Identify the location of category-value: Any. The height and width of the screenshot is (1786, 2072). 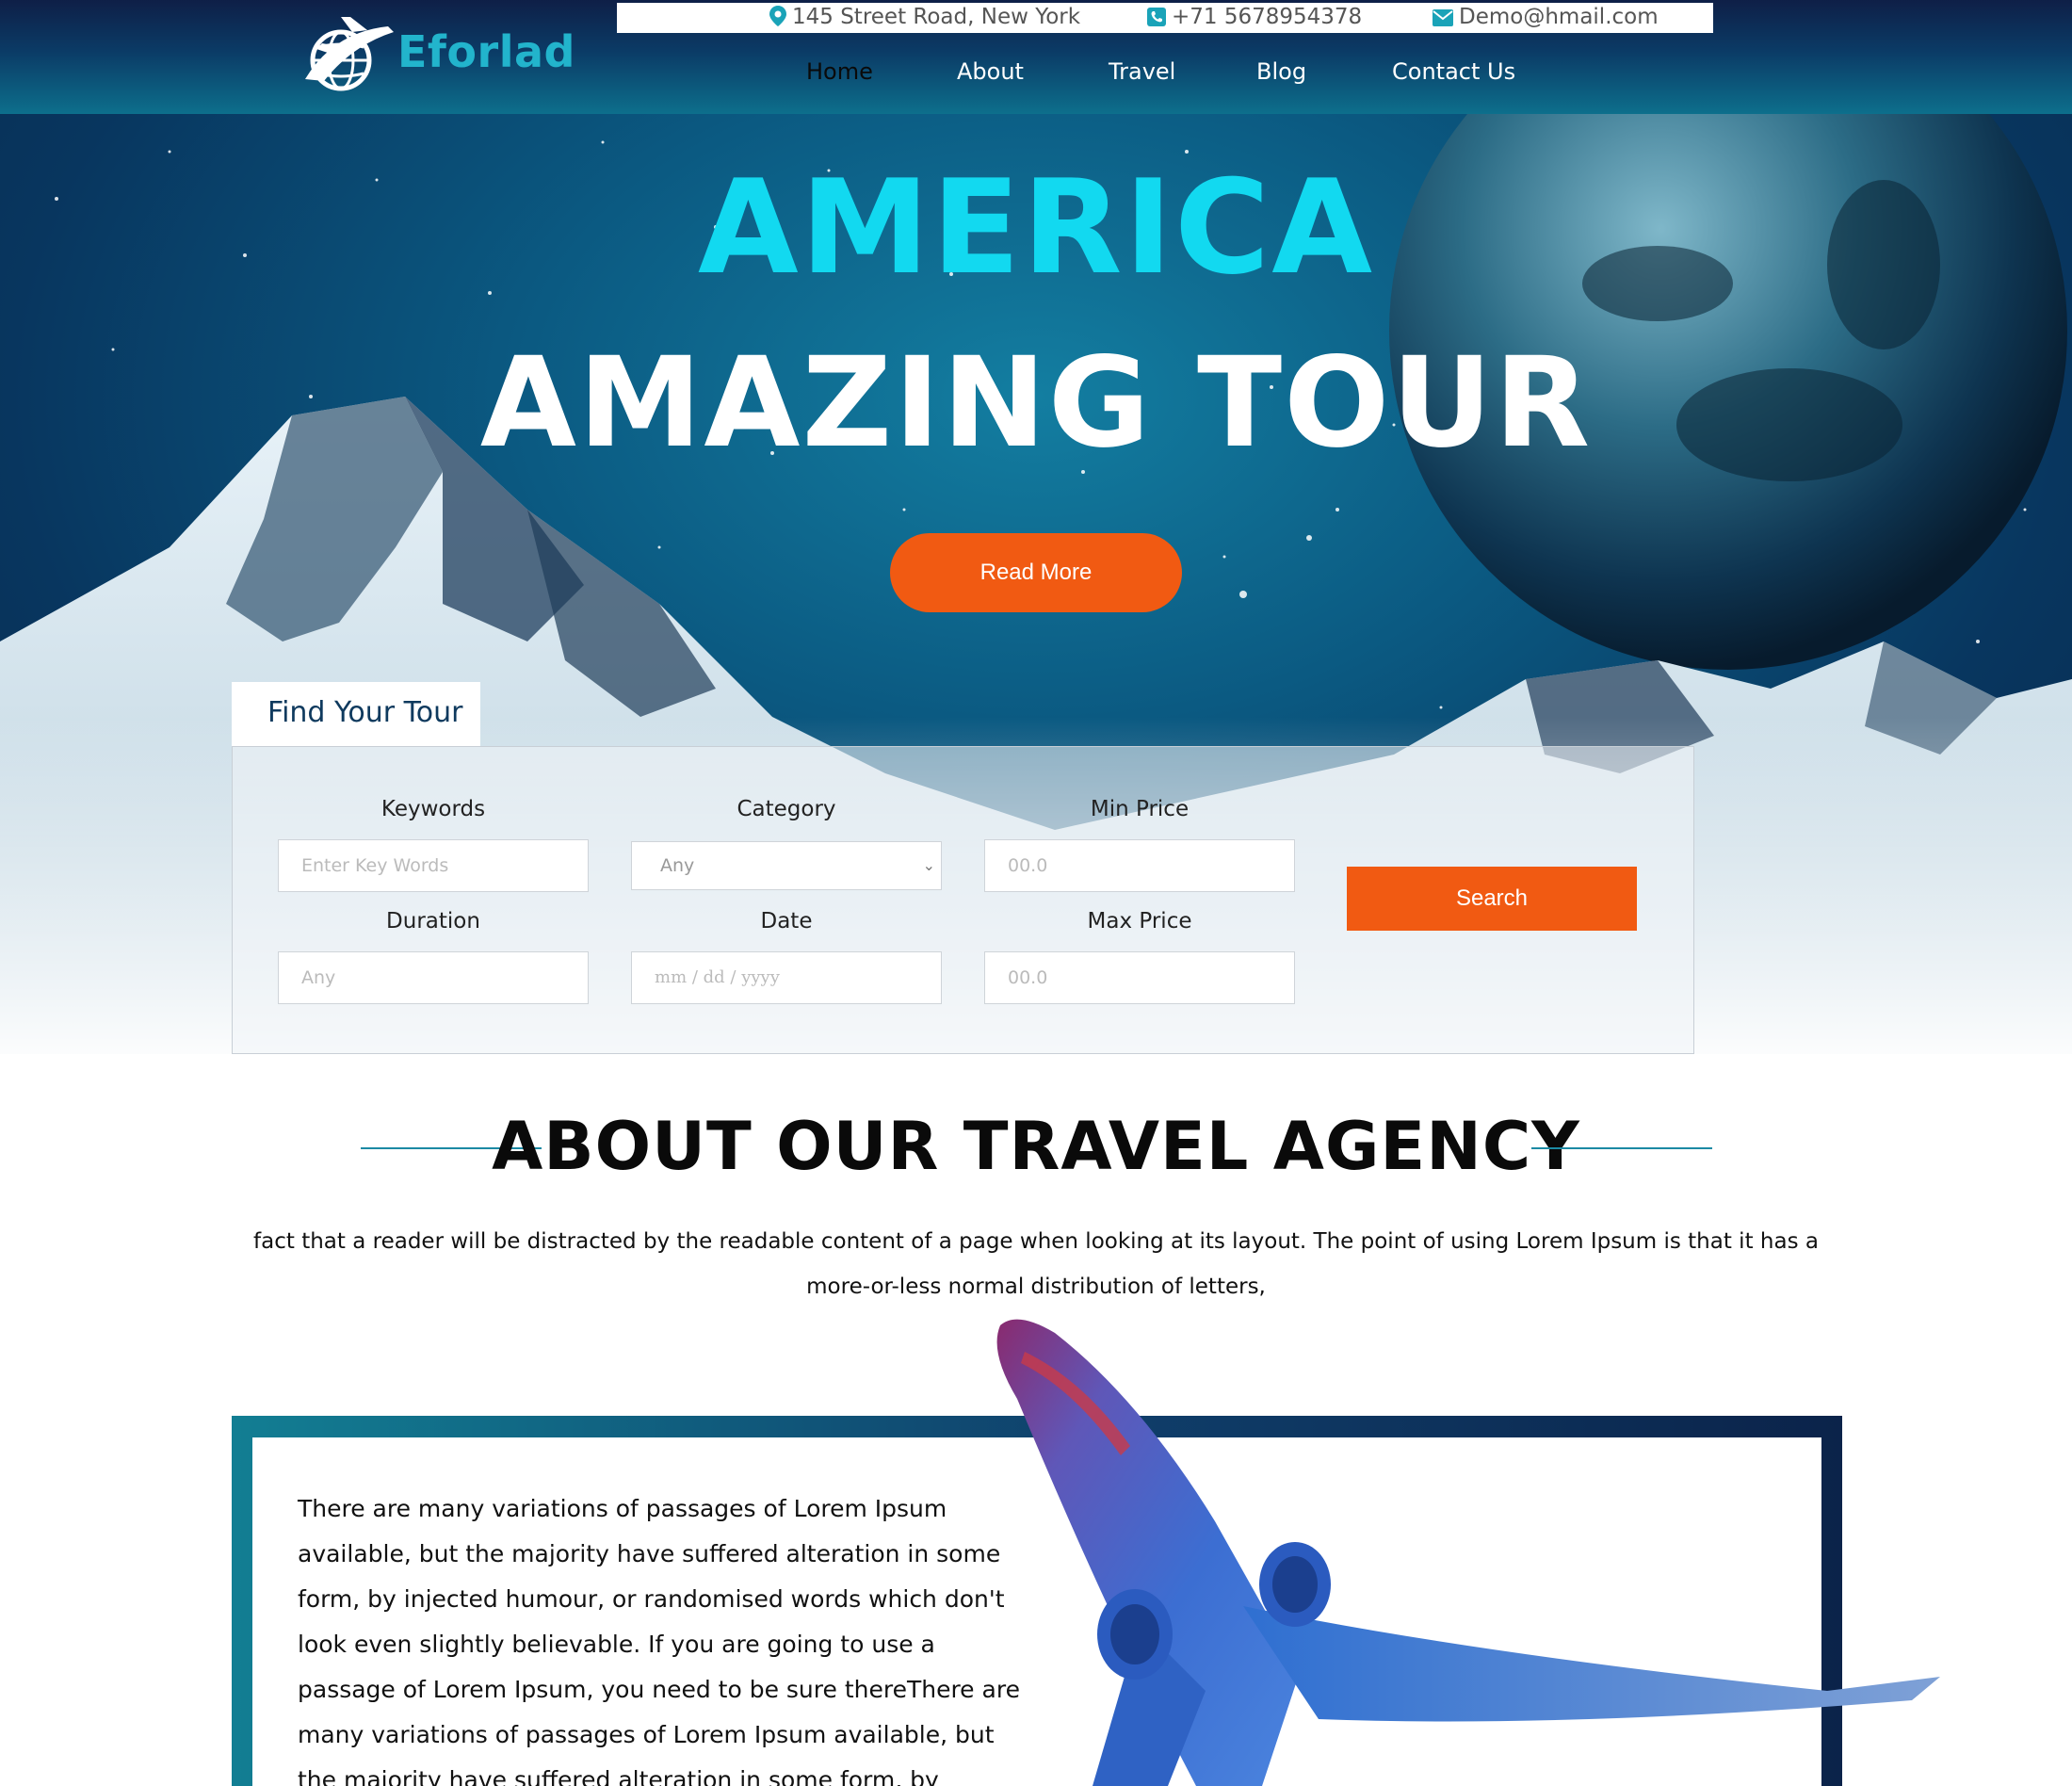
(677, 865).